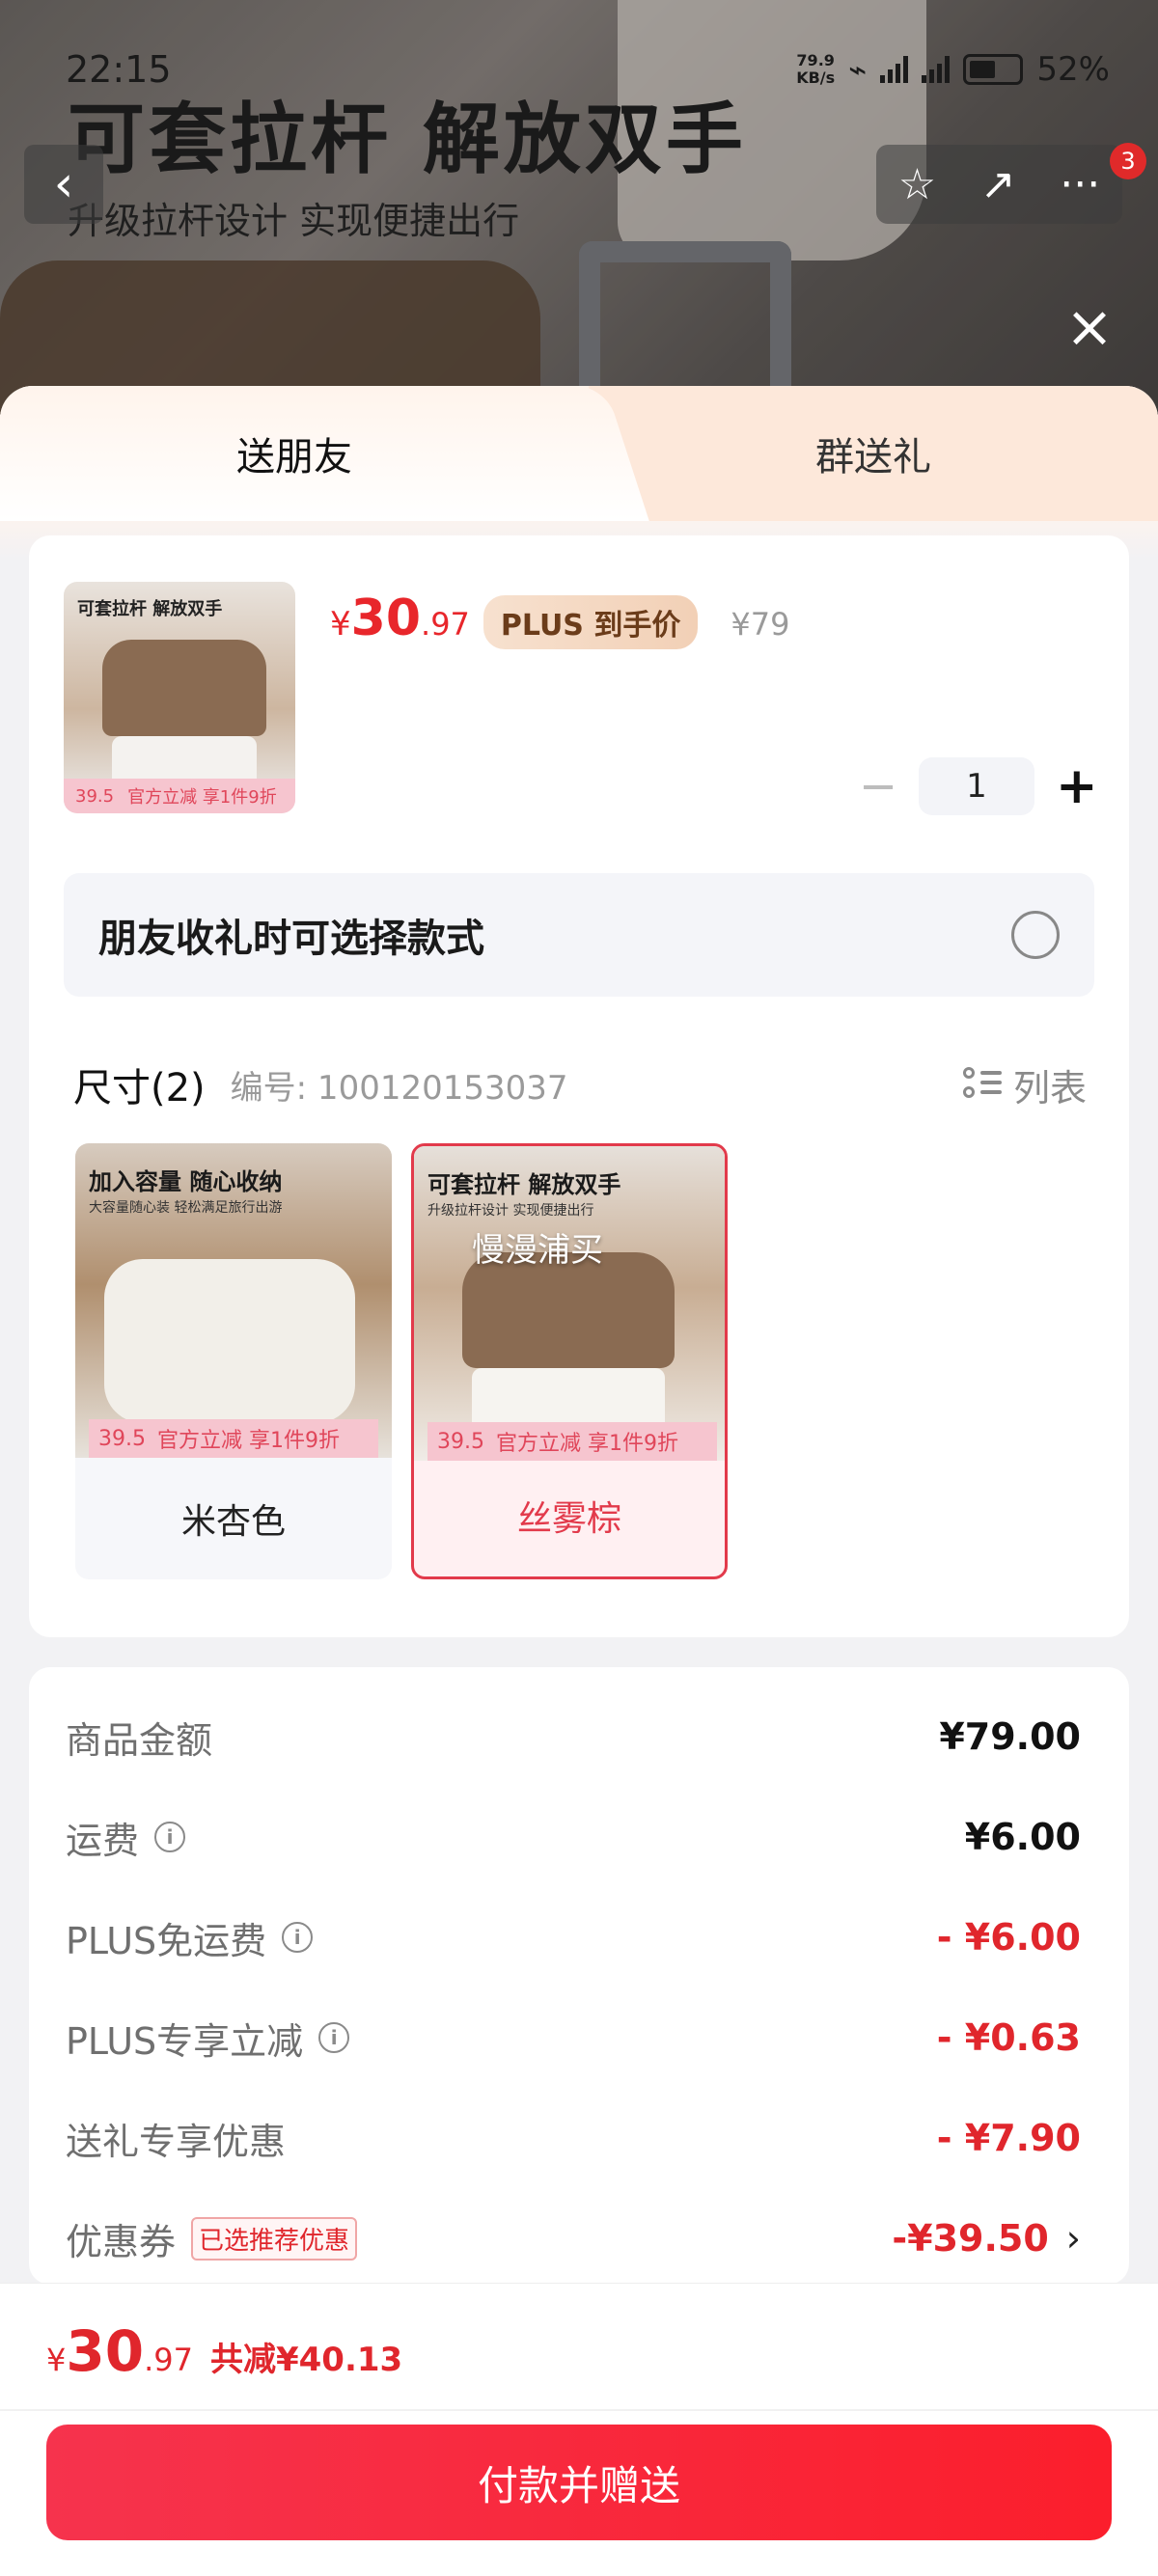  I want to click on original-price: ¥79, so click(760, 625).